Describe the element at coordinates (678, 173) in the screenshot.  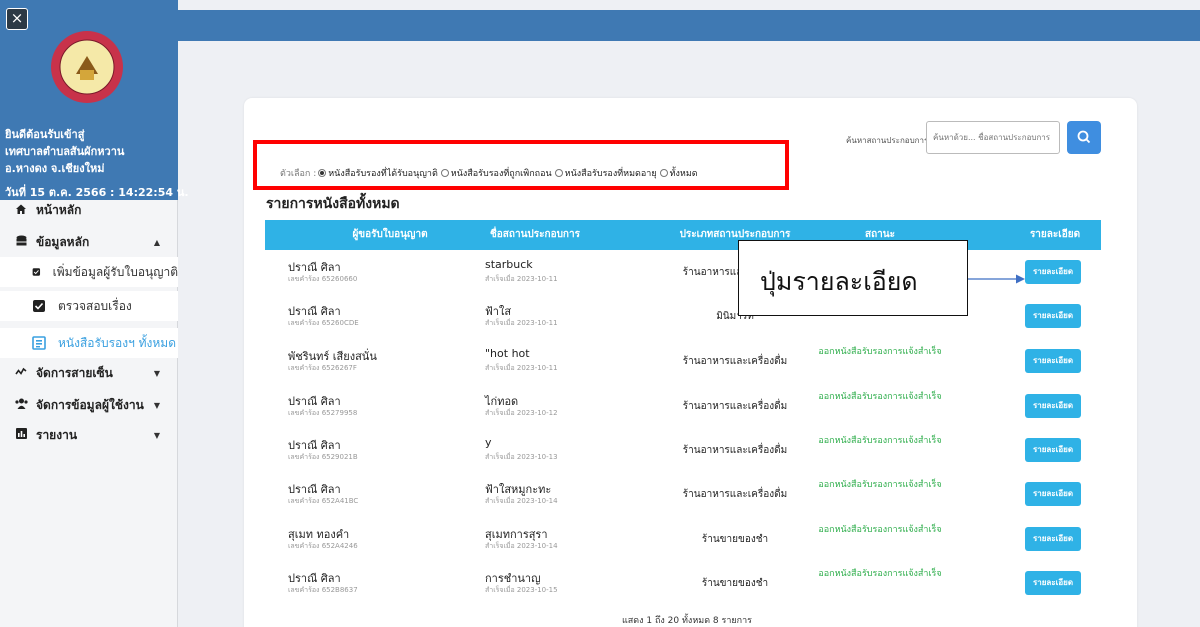
I see `filter-option-all: ทั้งหมด` at that location.